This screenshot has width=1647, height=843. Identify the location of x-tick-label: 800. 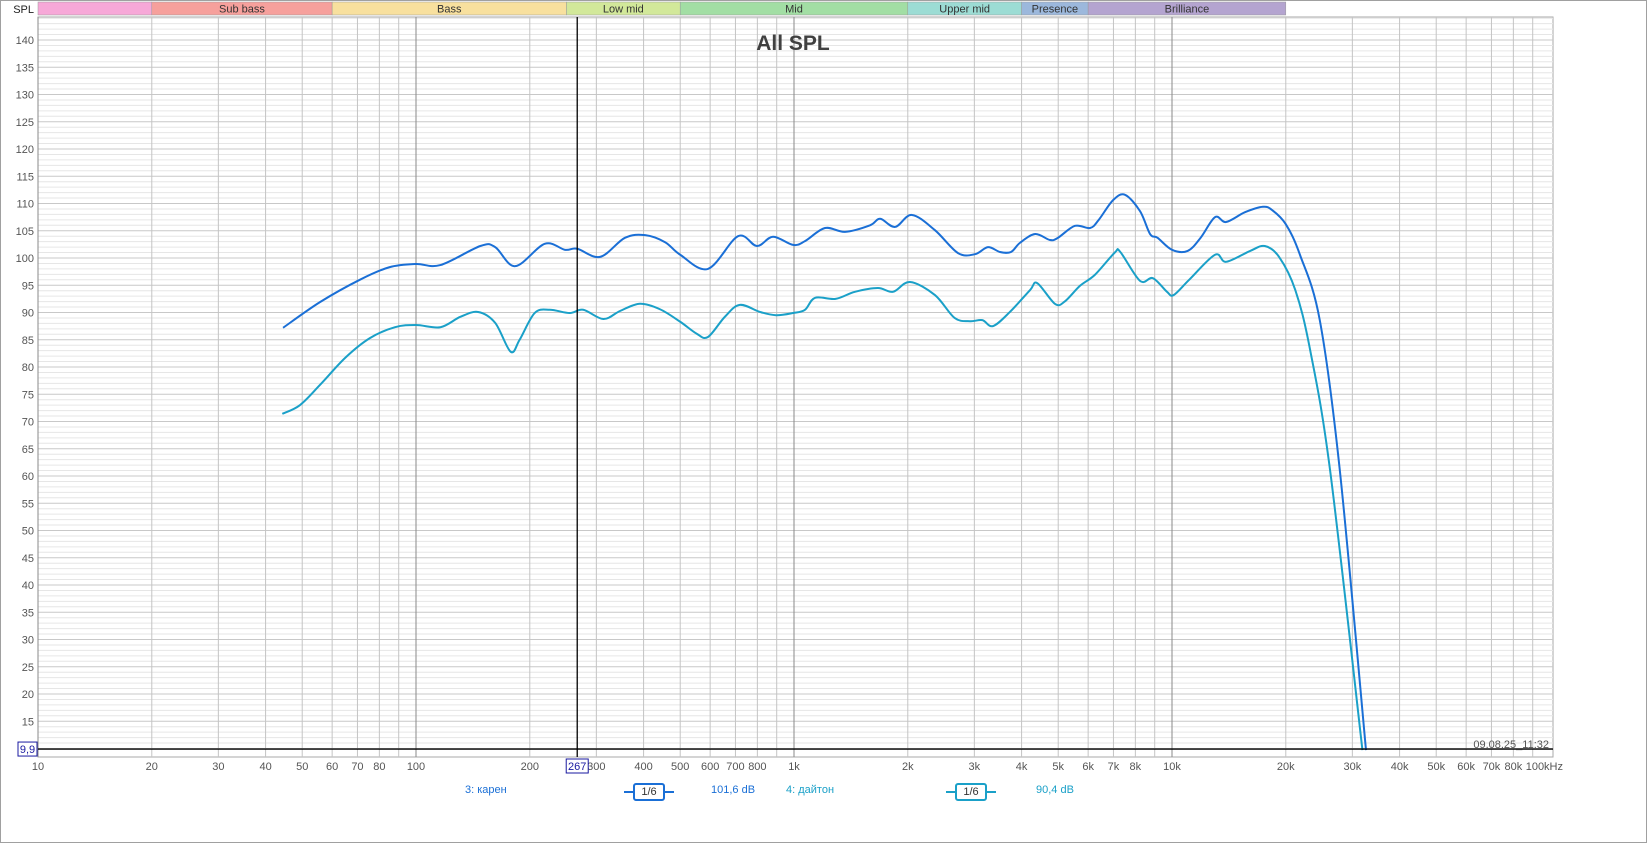
(757, 767).